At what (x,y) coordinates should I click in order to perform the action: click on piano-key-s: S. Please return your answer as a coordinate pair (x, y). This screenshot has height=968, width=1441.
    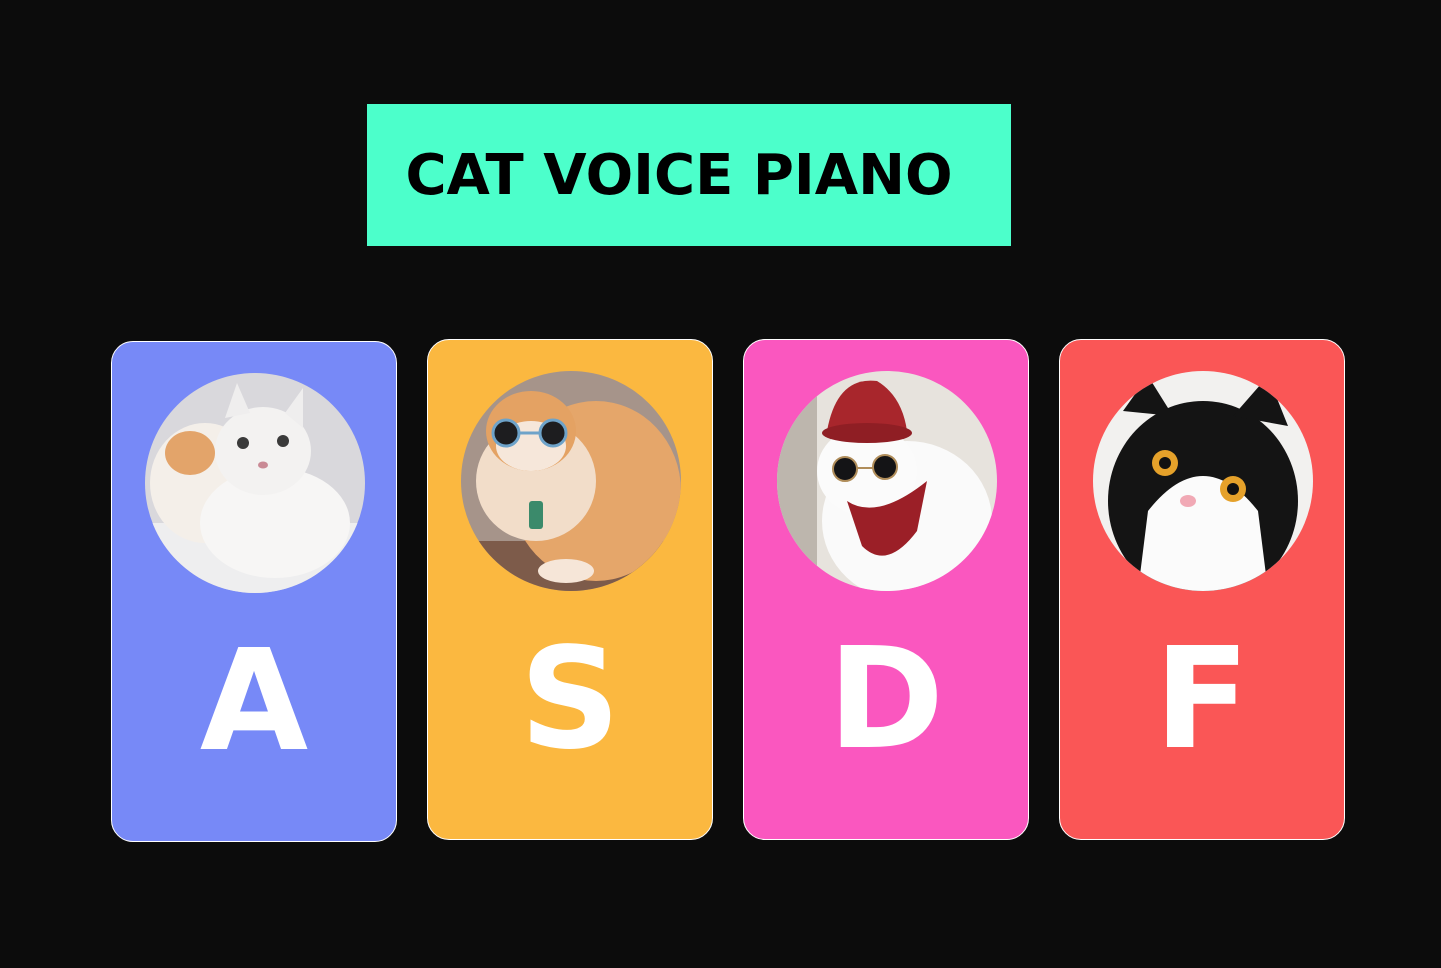
    Looking at the image, I should click on (570, 589).